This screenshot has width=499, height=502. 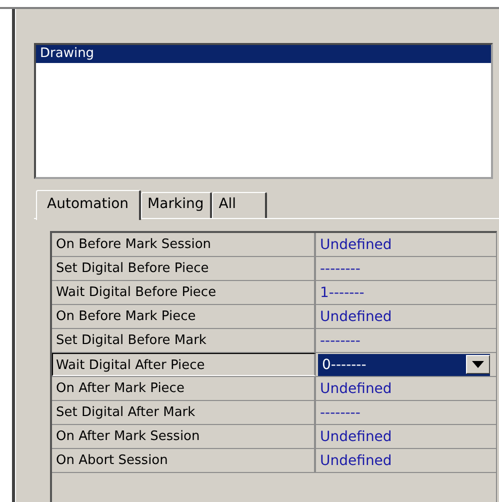 What do you see at coordinates (184, 436) in the screenshot?
I see `property-name: On After Mark Session` at bounding box center [184, 436].